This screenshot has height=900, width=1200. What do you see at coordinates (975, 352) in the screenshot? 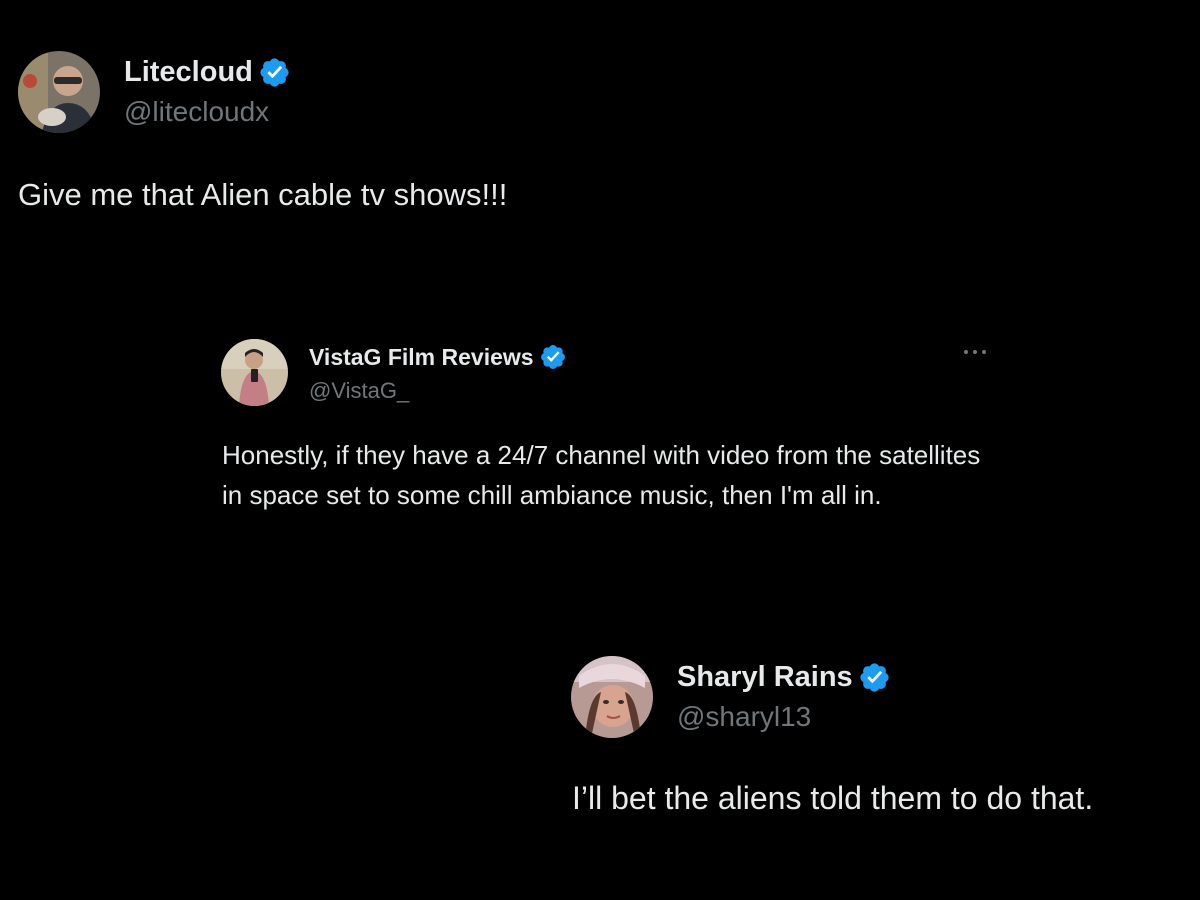
I see `more-horizontal-icon` at bounding box center [975, 352].